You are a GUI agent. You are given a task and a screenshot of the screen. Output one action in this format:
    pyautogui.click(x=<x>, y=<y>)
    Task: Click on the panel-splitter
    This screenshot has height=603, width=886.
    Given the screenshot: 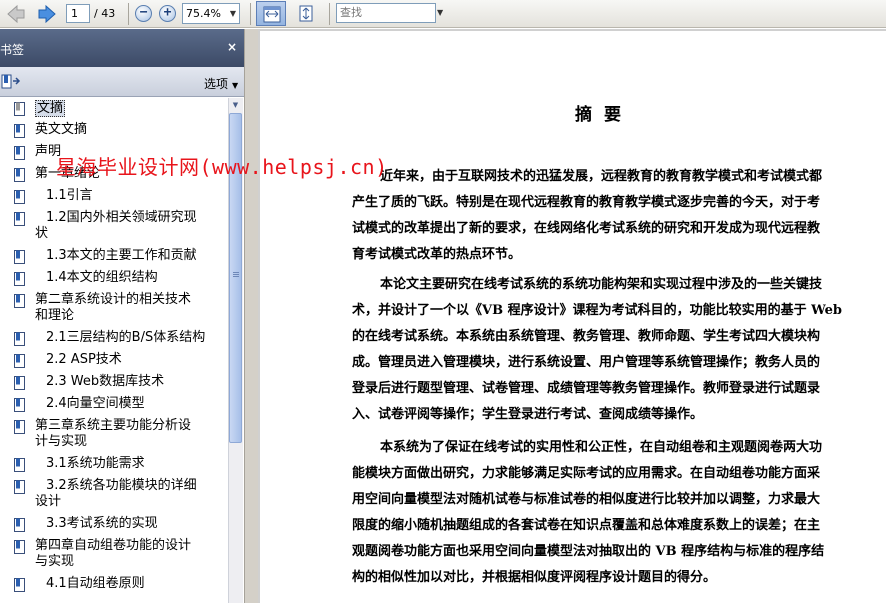 What is the action you would take?
    pyautogui.click(x=251, y=316)
    